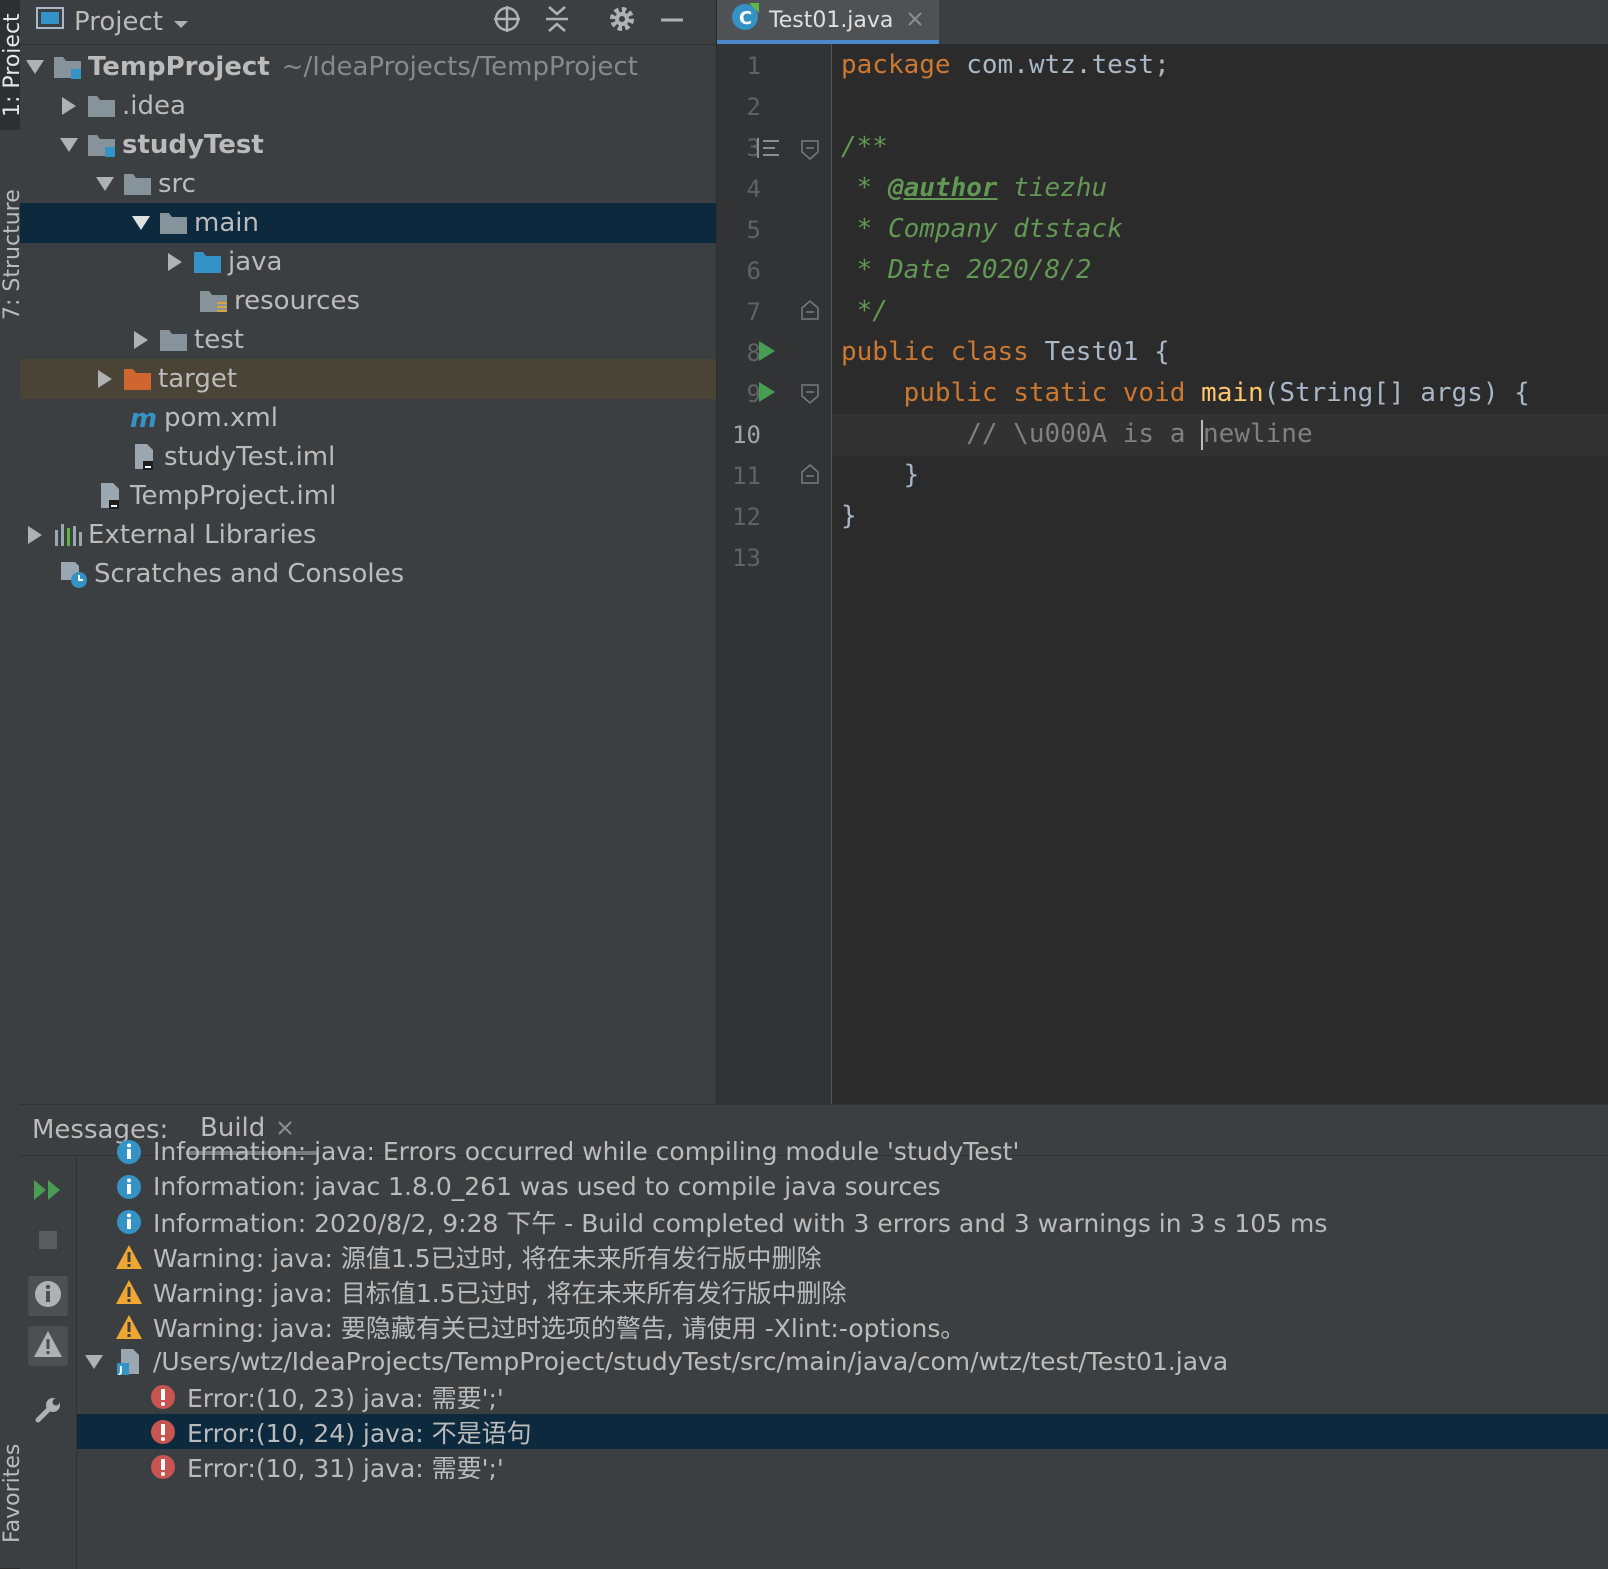 Image resolution: width=1608 pixels, height=1569 pixels. Describe the element at coordinates (753, 189) in the screenshot. I see `line-number: 4` at that location.